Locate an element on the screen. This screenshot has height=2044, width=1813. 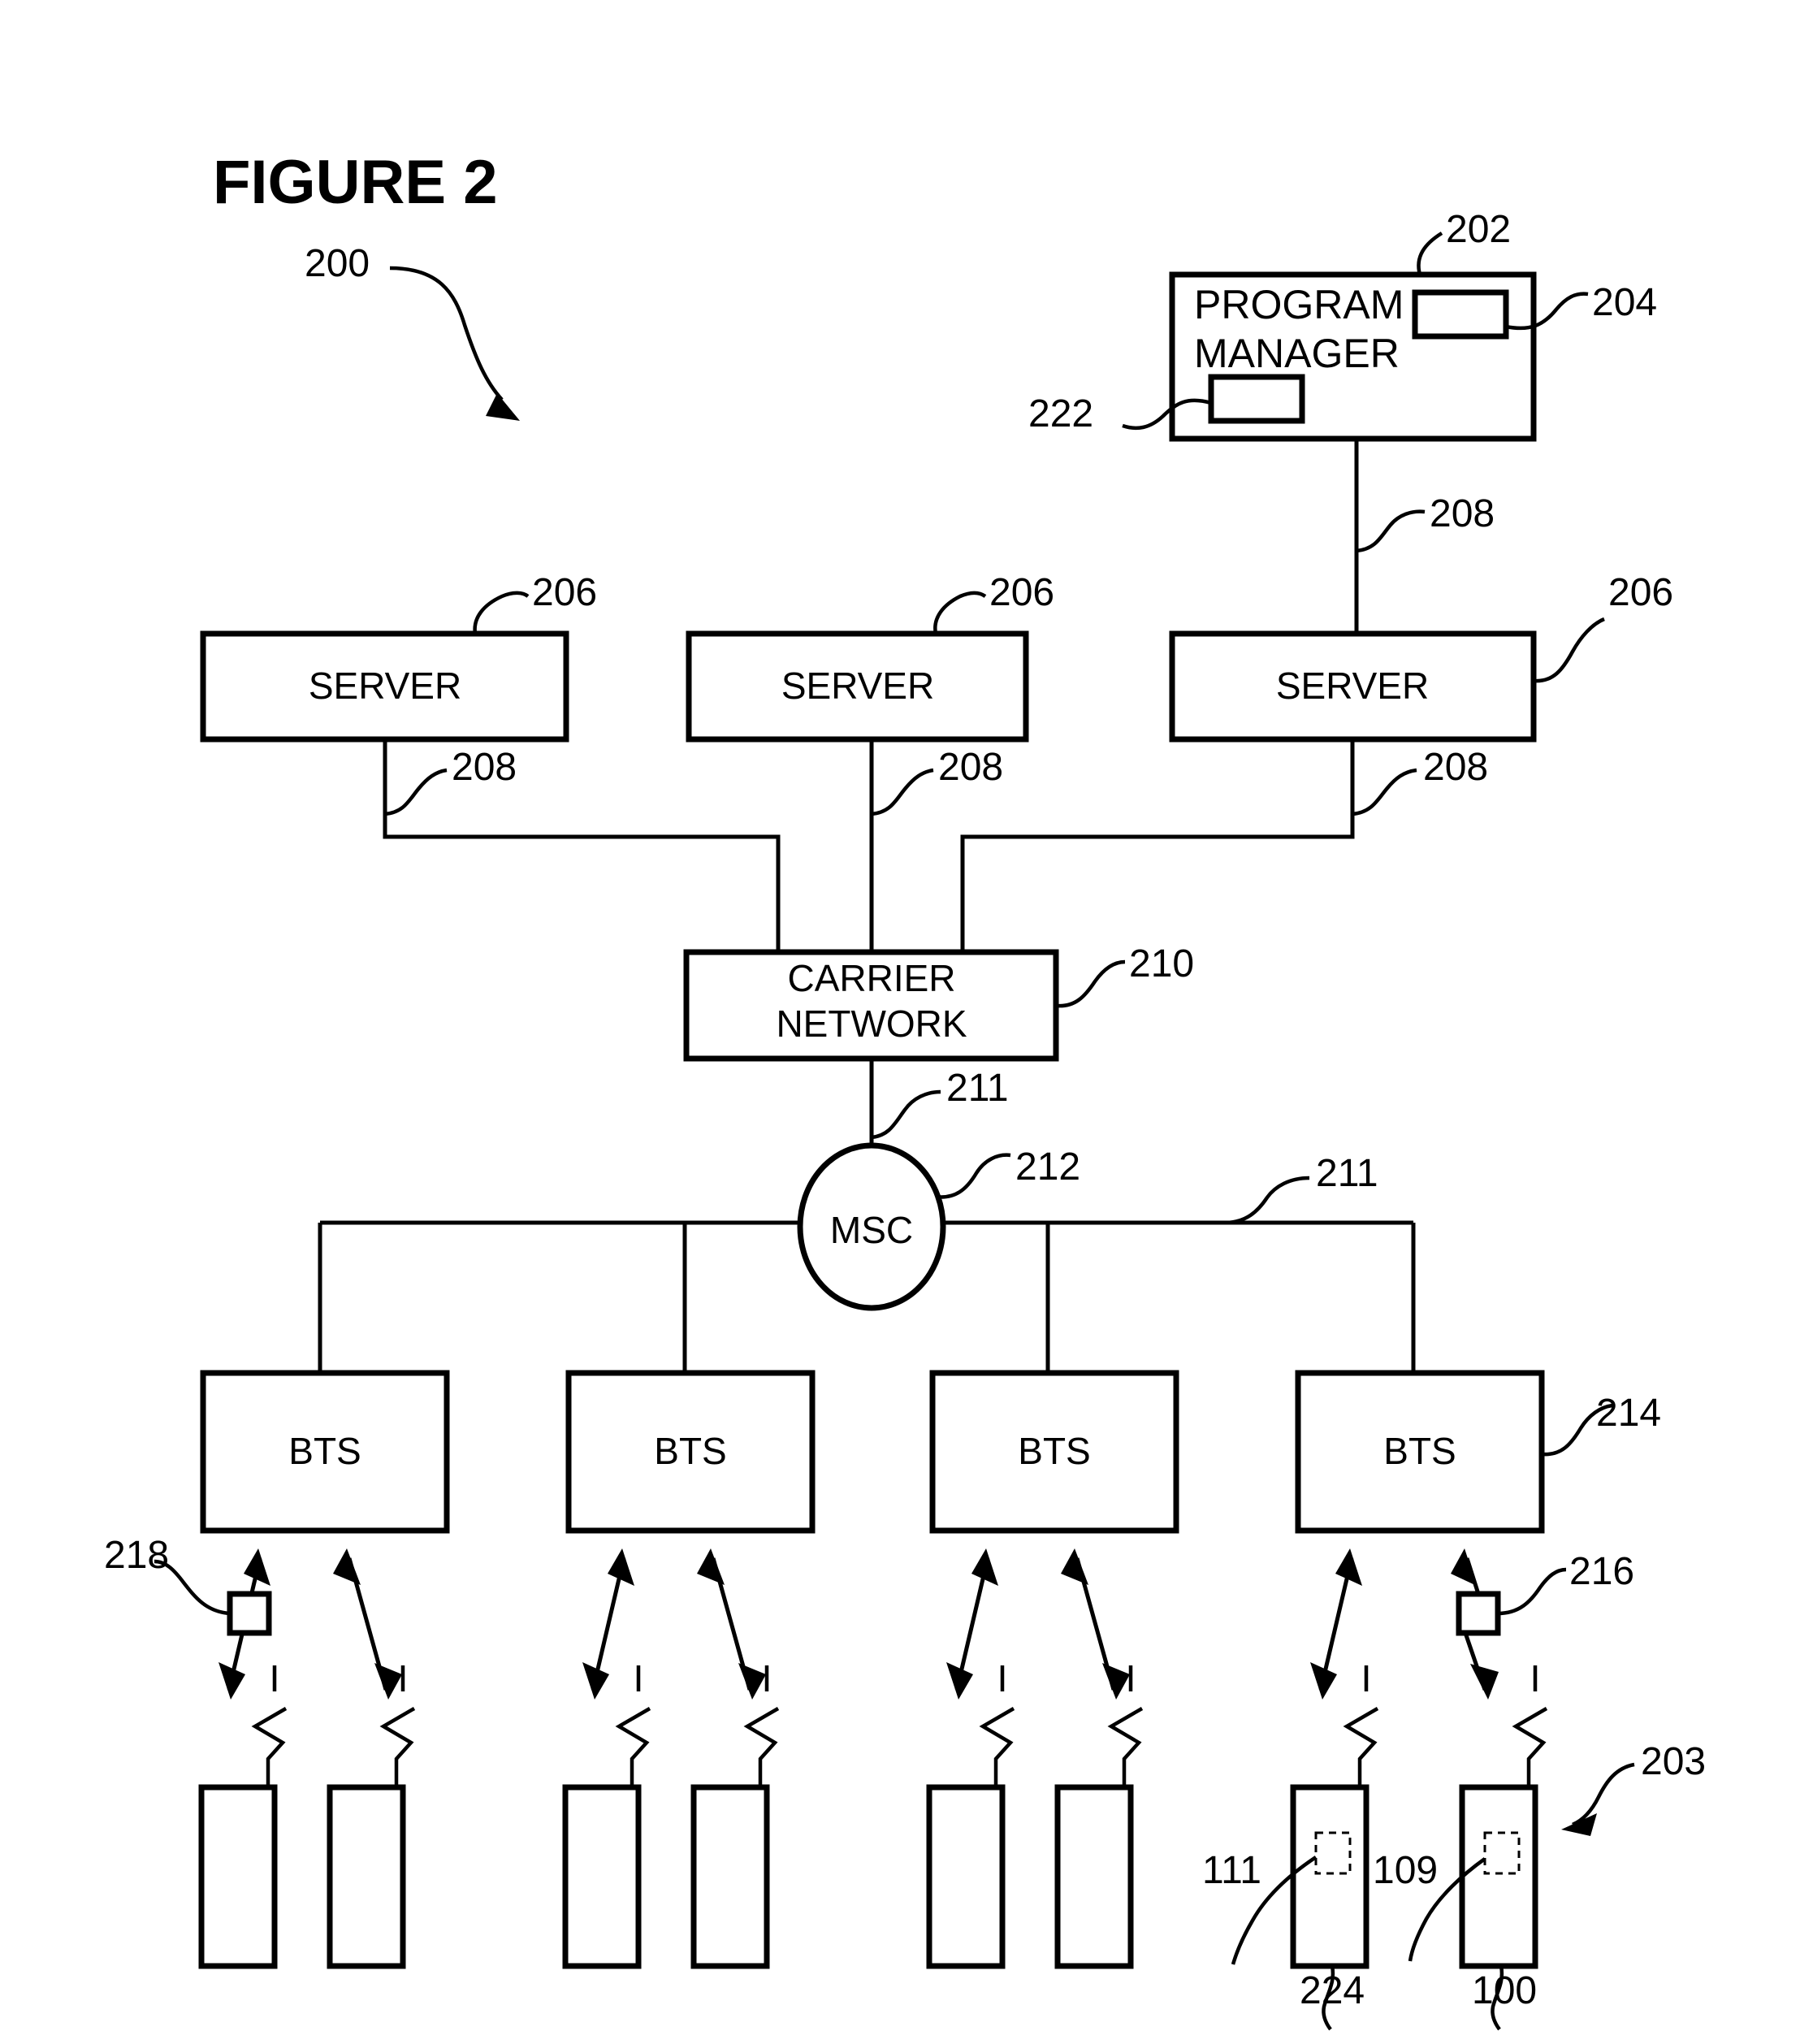
leader-206-a is located at coordinates (501, 613).